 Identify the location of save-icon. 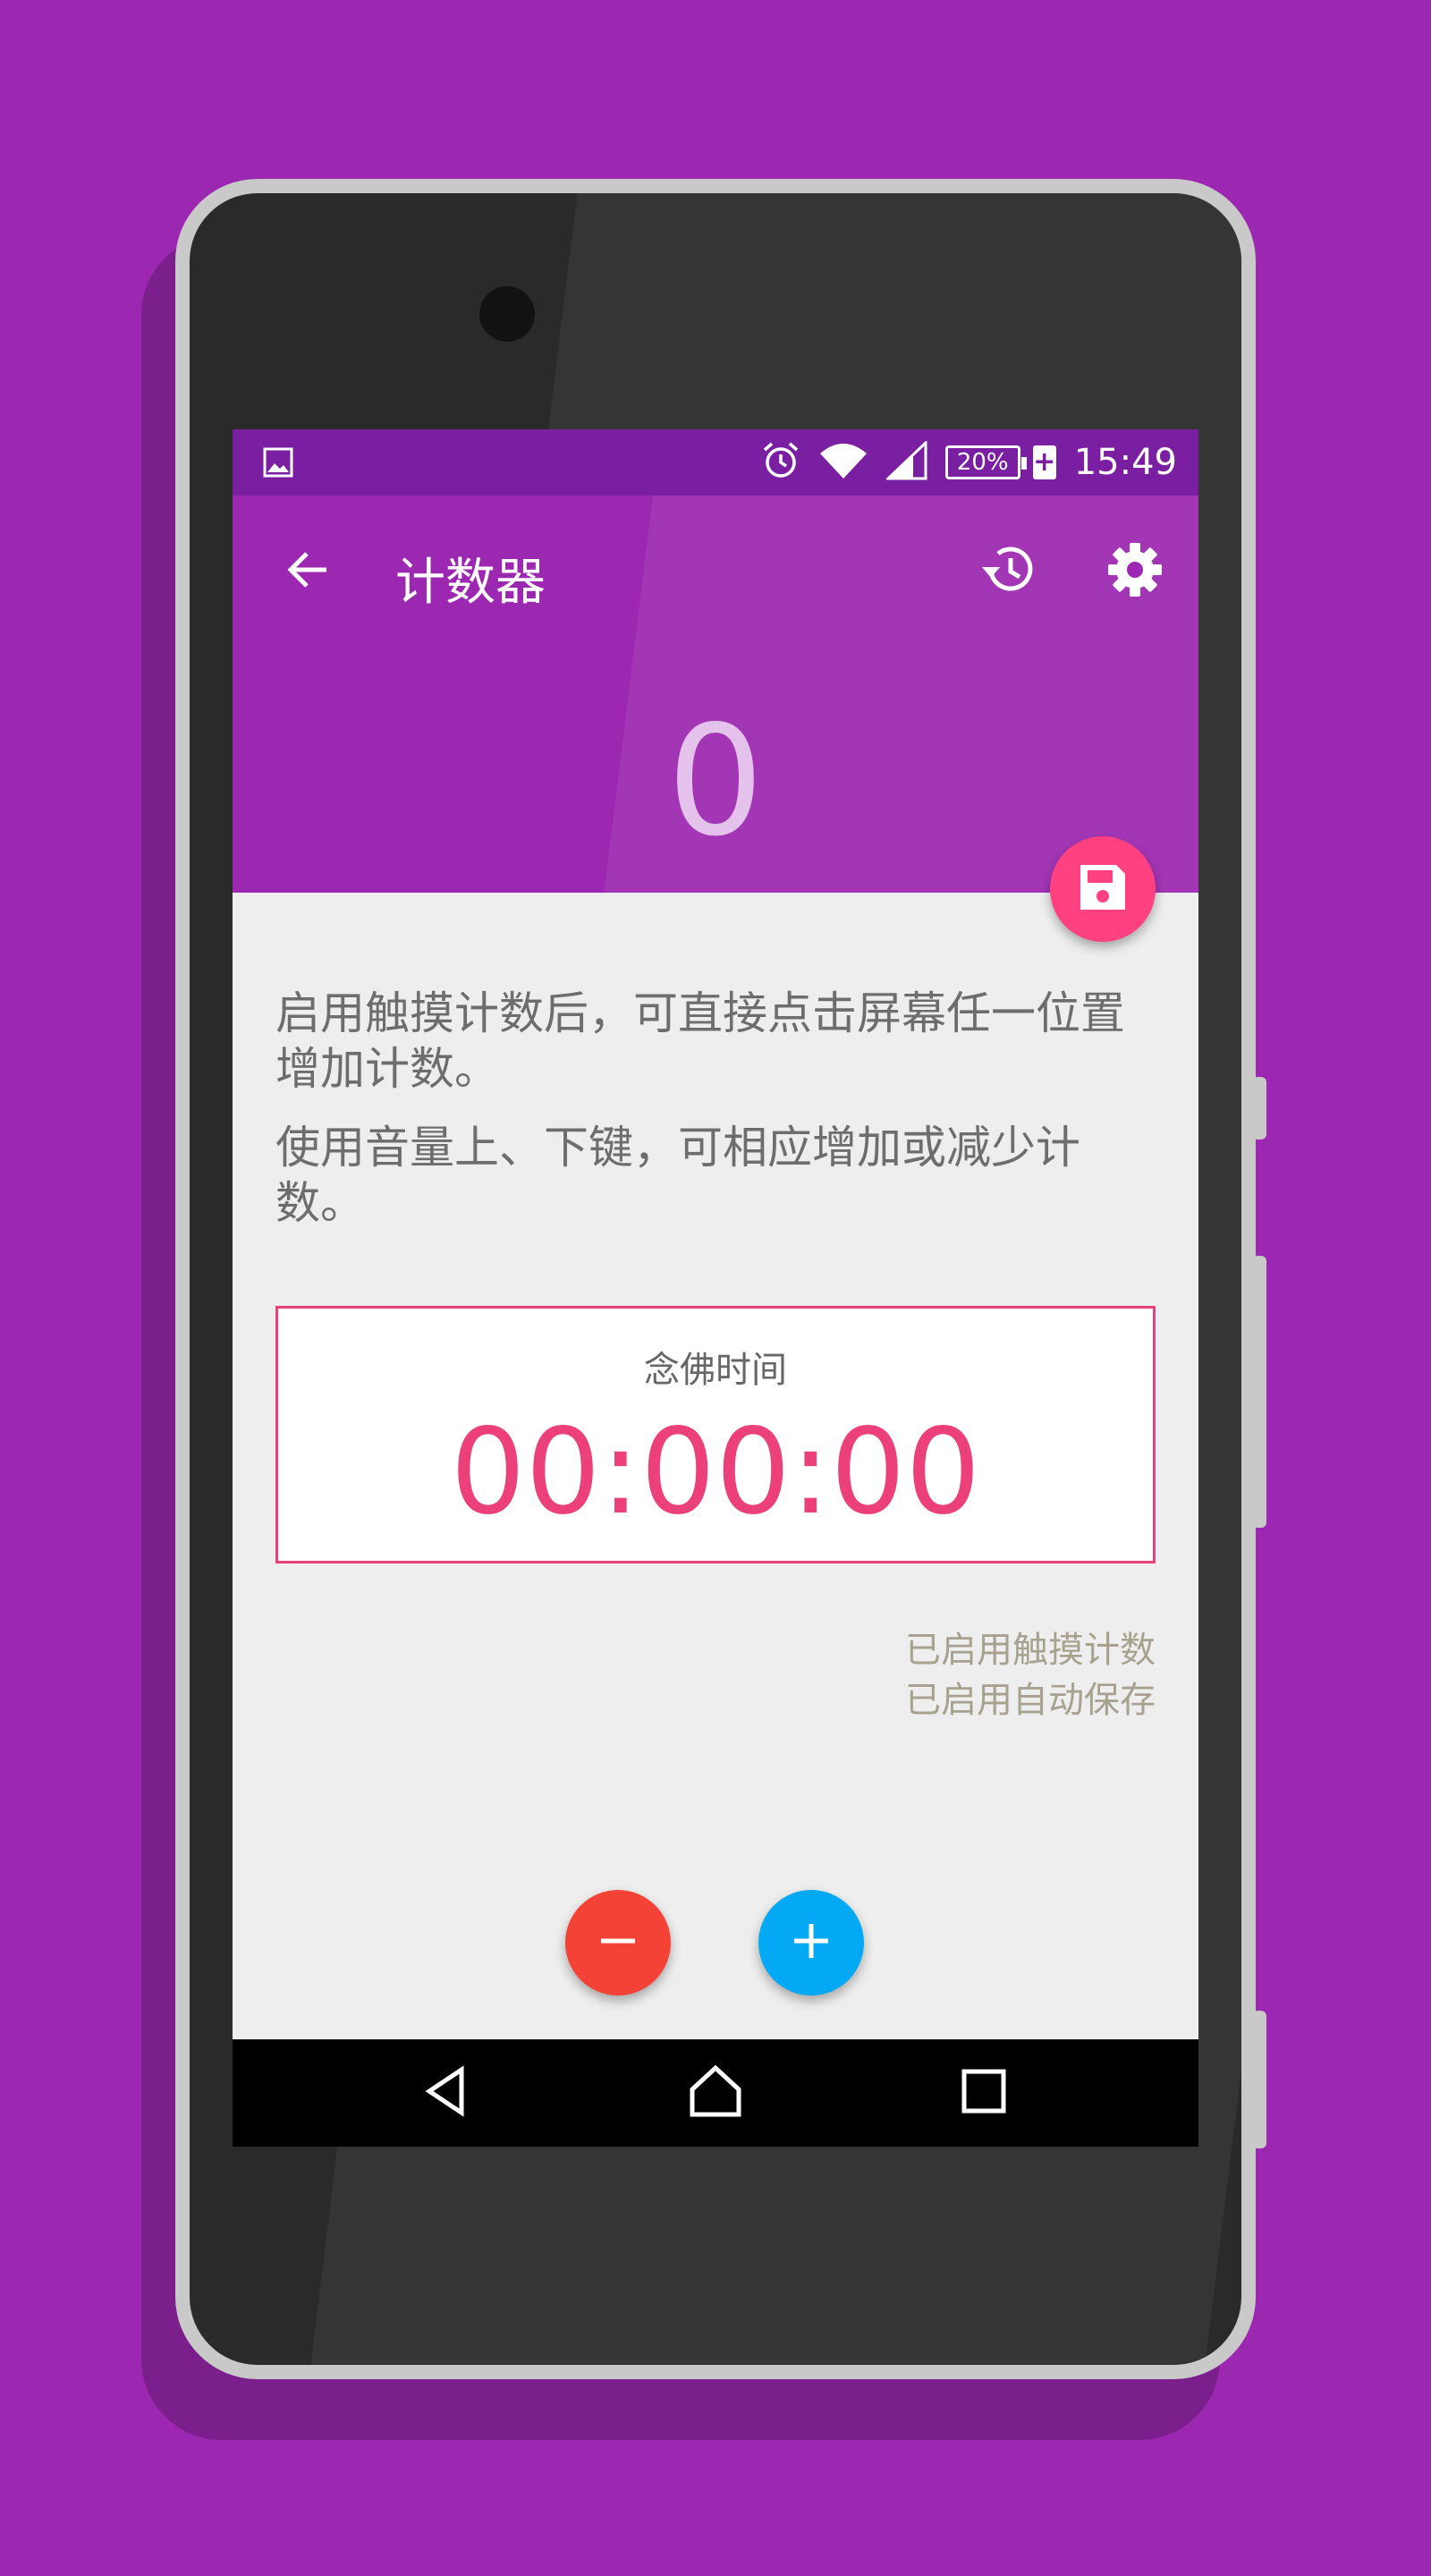
(1103, 889).